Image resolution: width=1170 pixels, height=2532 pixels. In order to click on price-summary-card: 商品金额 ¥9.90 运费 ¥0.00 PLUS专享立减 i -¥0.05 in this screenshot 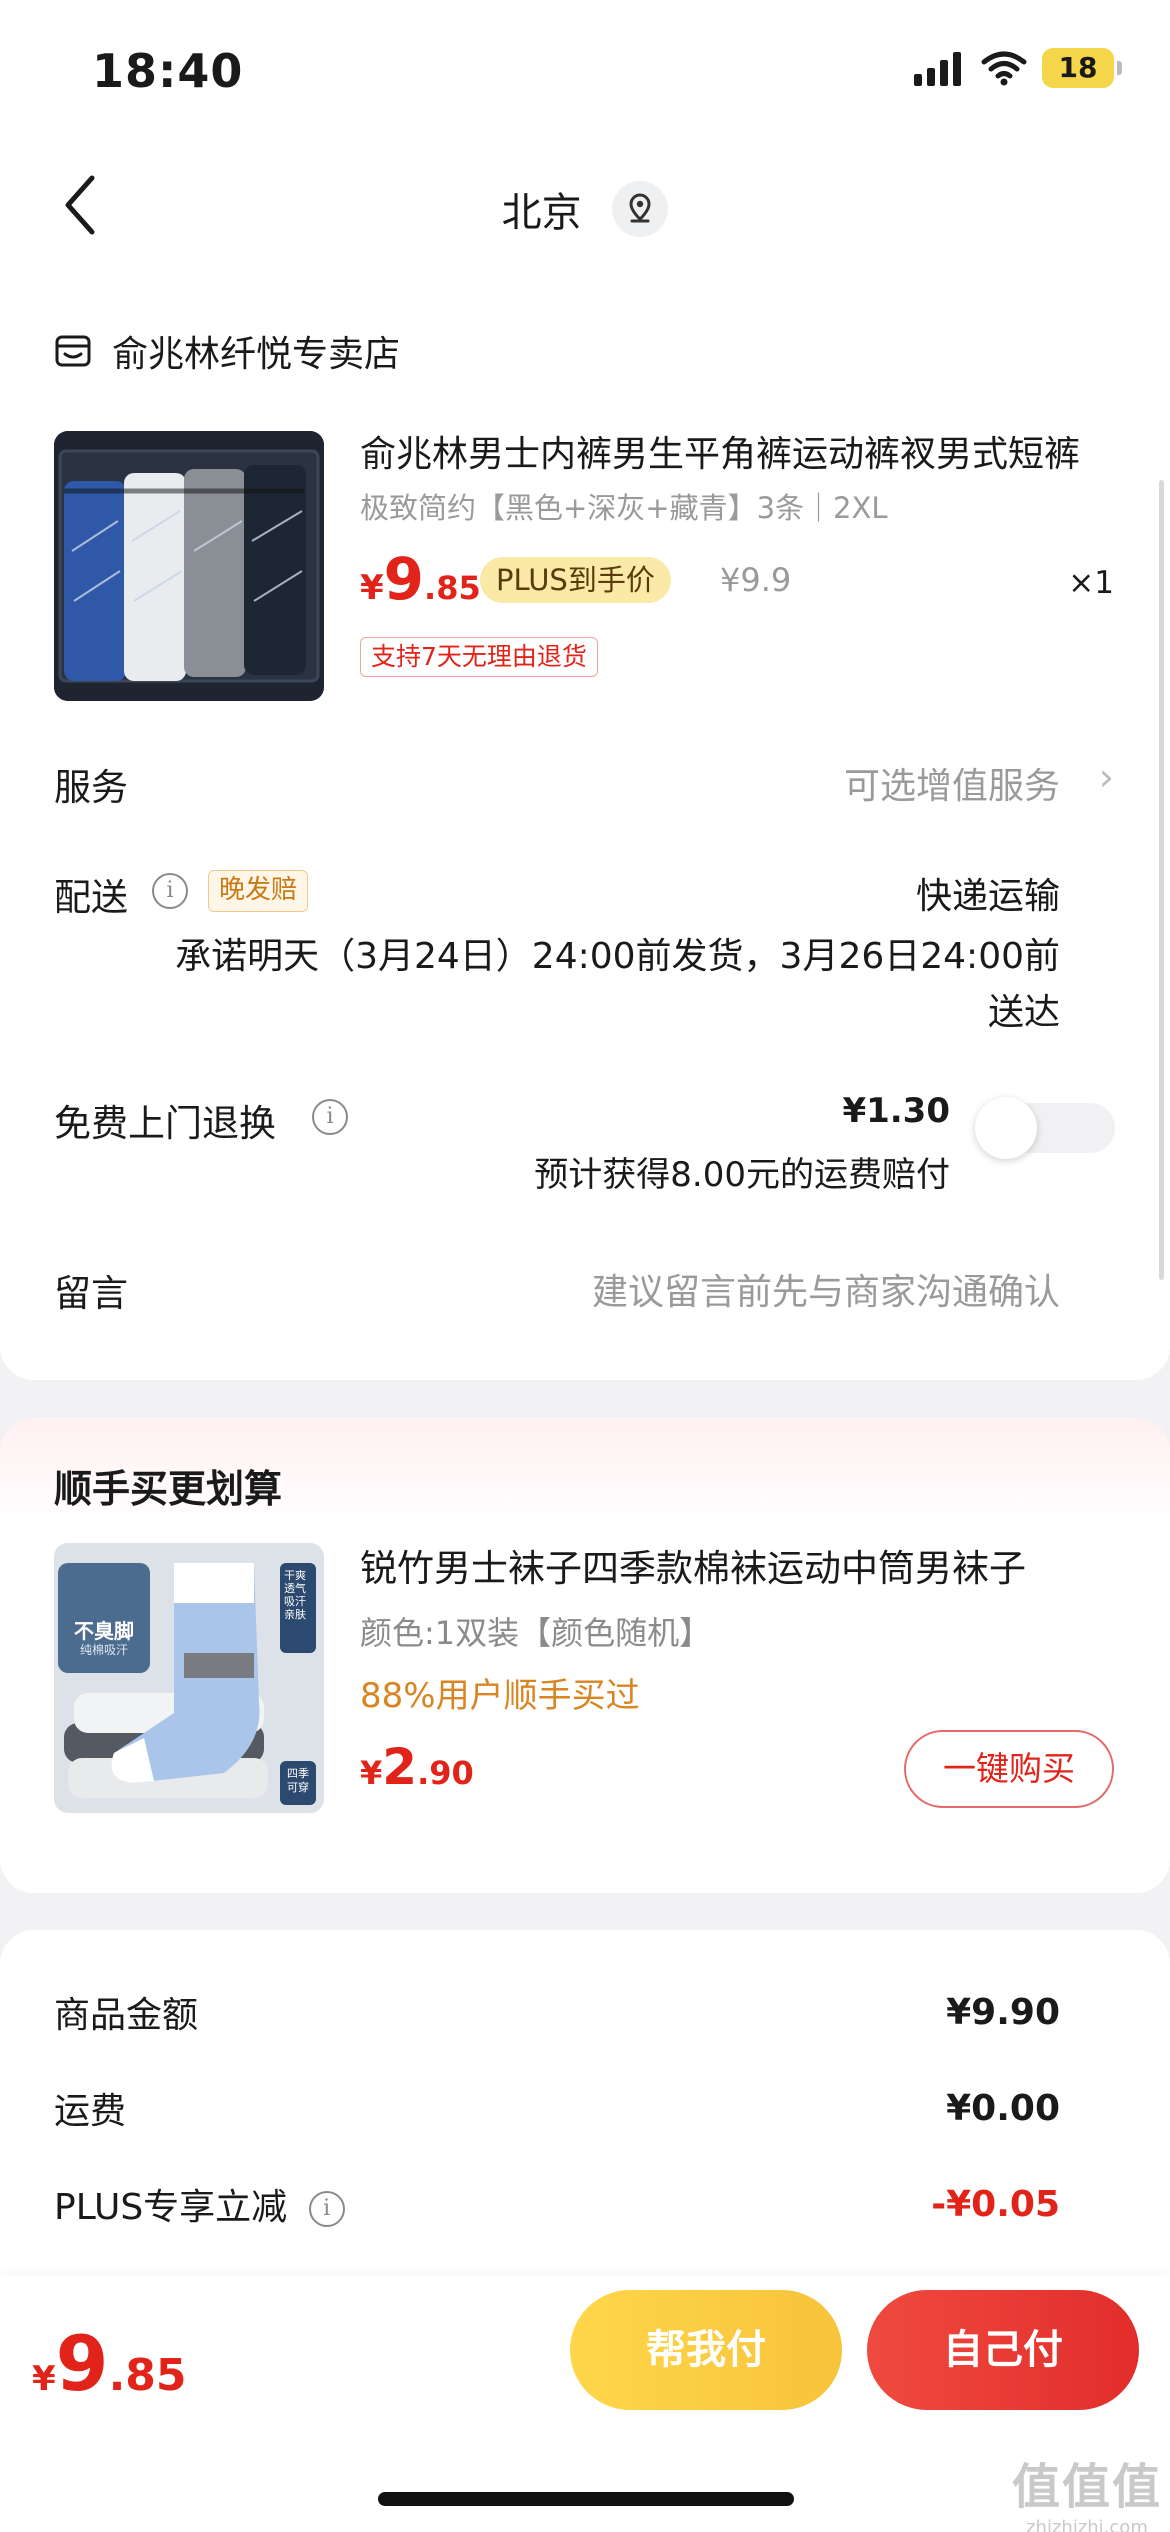, I will do `click(585, 2110)`.